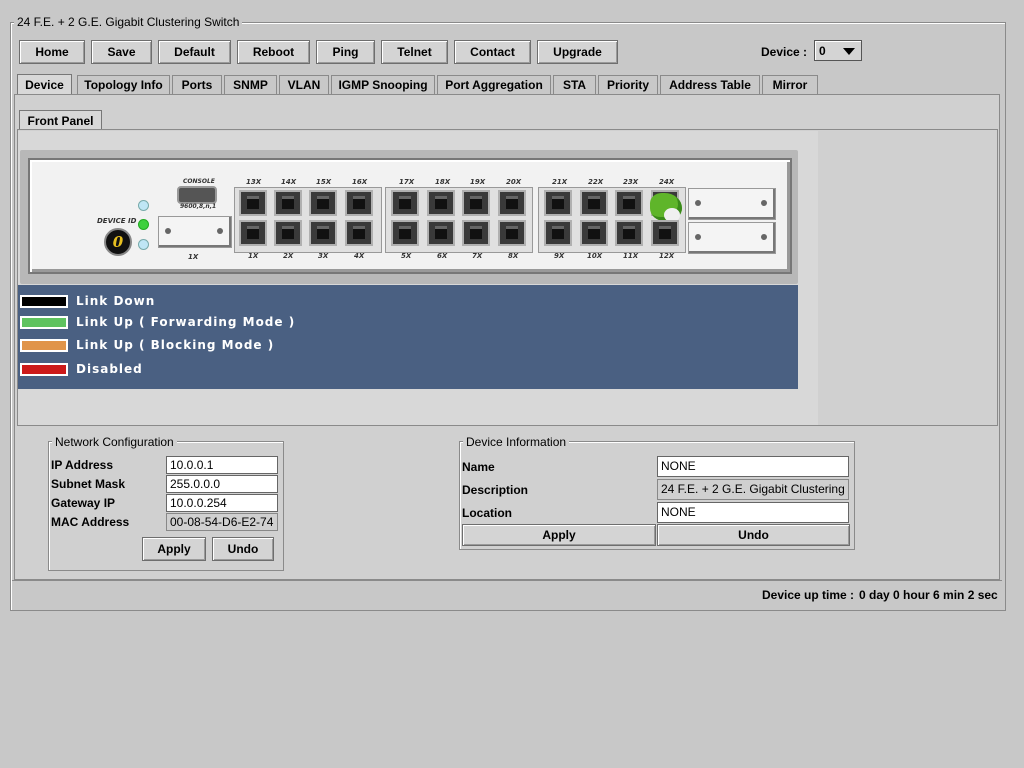  I want to click on port-label-7x: 7X, so click(477, 256).